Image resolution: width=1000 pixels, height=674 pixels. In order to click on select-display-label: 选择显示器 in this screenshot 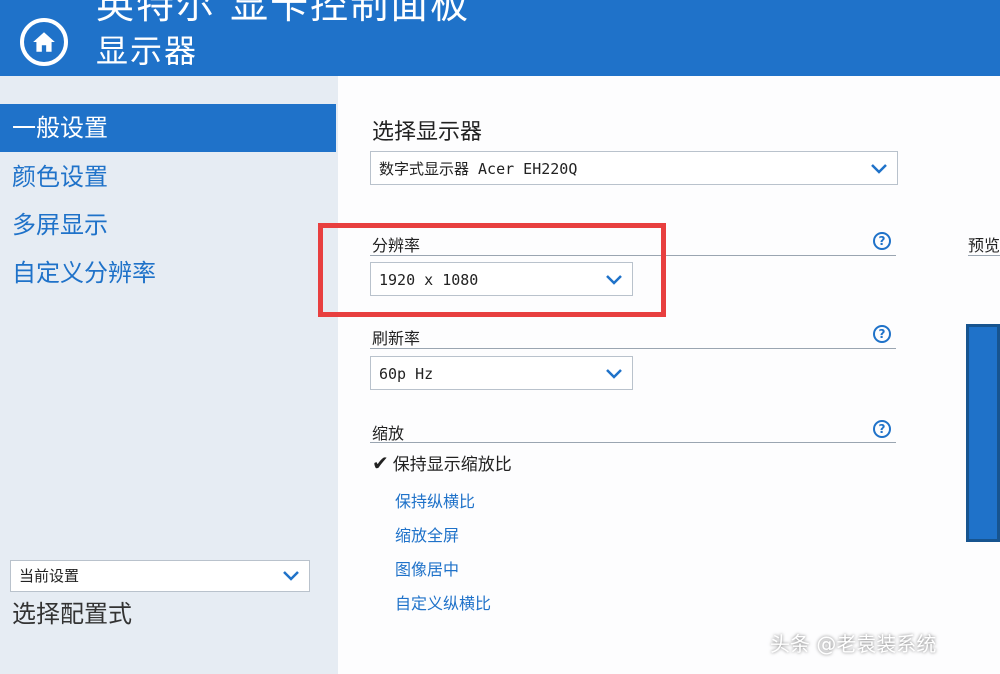, I will do `click(427, 132)`.